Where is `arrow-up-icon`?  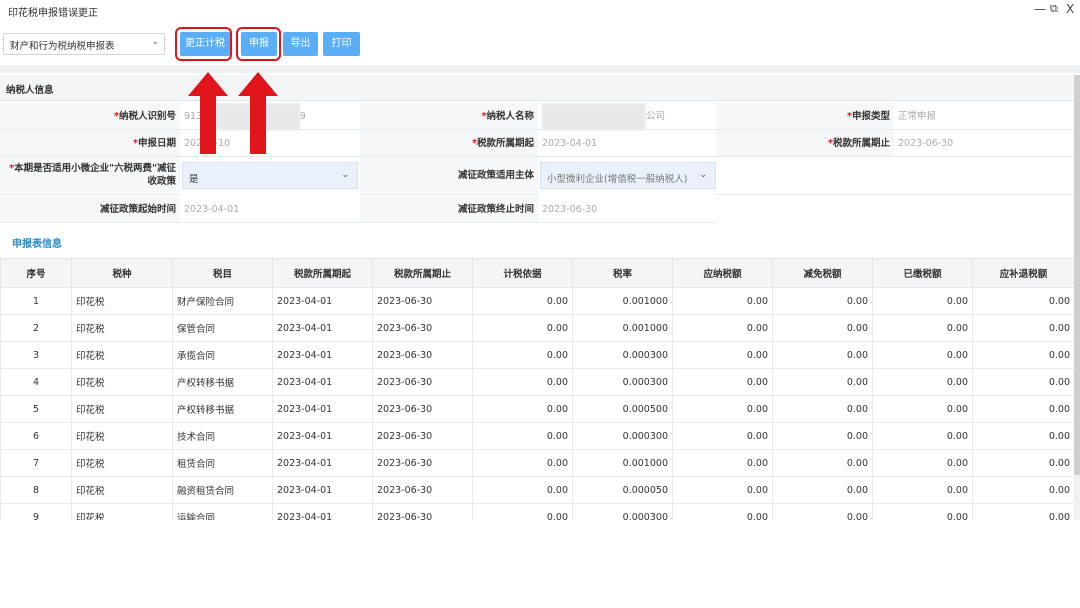
arrow-up-icon is located at coordinates (208, 113).